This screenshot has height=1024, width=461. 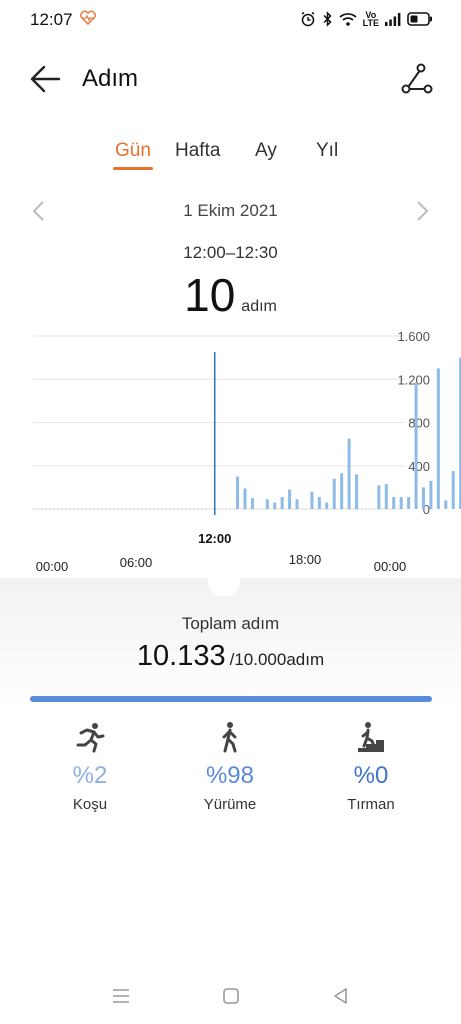 What do you see at coordinates (197, 151) in the screenshot?
I see `tab-week: Hafta` at bounding box center [197, 151].